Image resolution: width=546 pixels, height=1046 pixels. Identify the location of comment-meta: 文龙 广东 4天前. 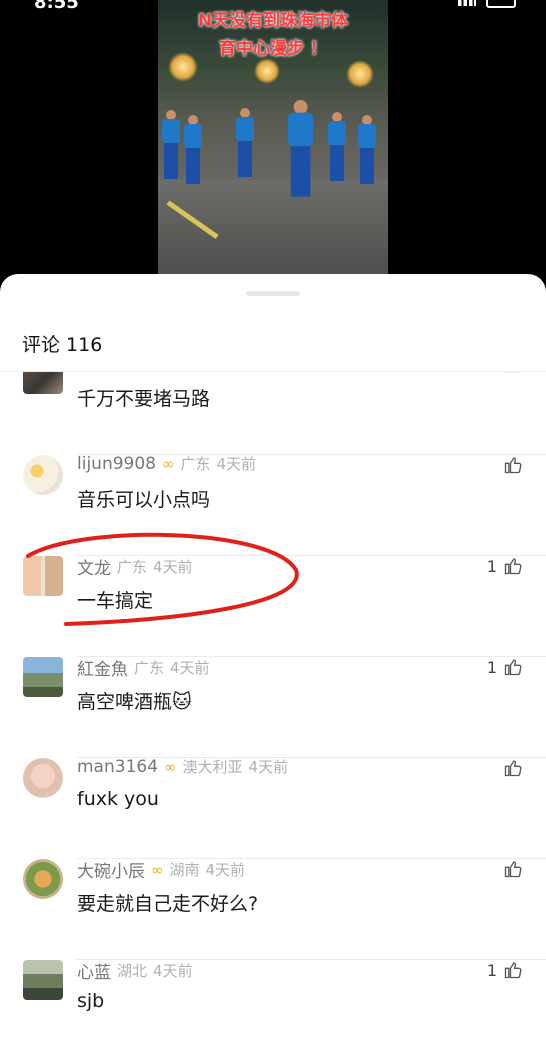
(135, 566).